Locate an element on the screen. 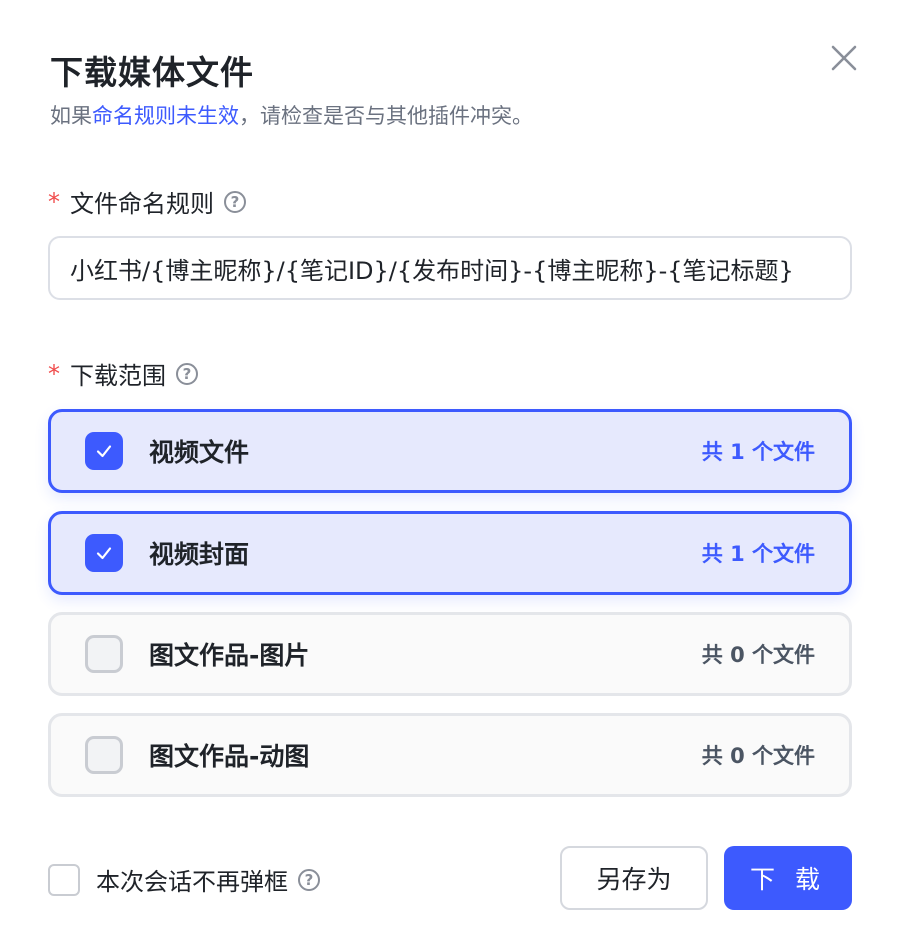 Image resolution: width=900 pixels, height=950 pixels. no-popup-row: 本次会话不再弹框 ? is located at coordinates (184, 879).